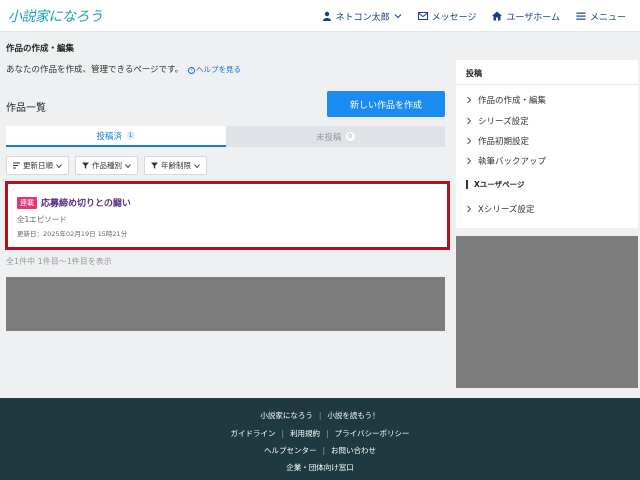 The height and width of the screenshot is (480, 640). I want to click on age-limit-label: 年齢制限, so click(176, 165).